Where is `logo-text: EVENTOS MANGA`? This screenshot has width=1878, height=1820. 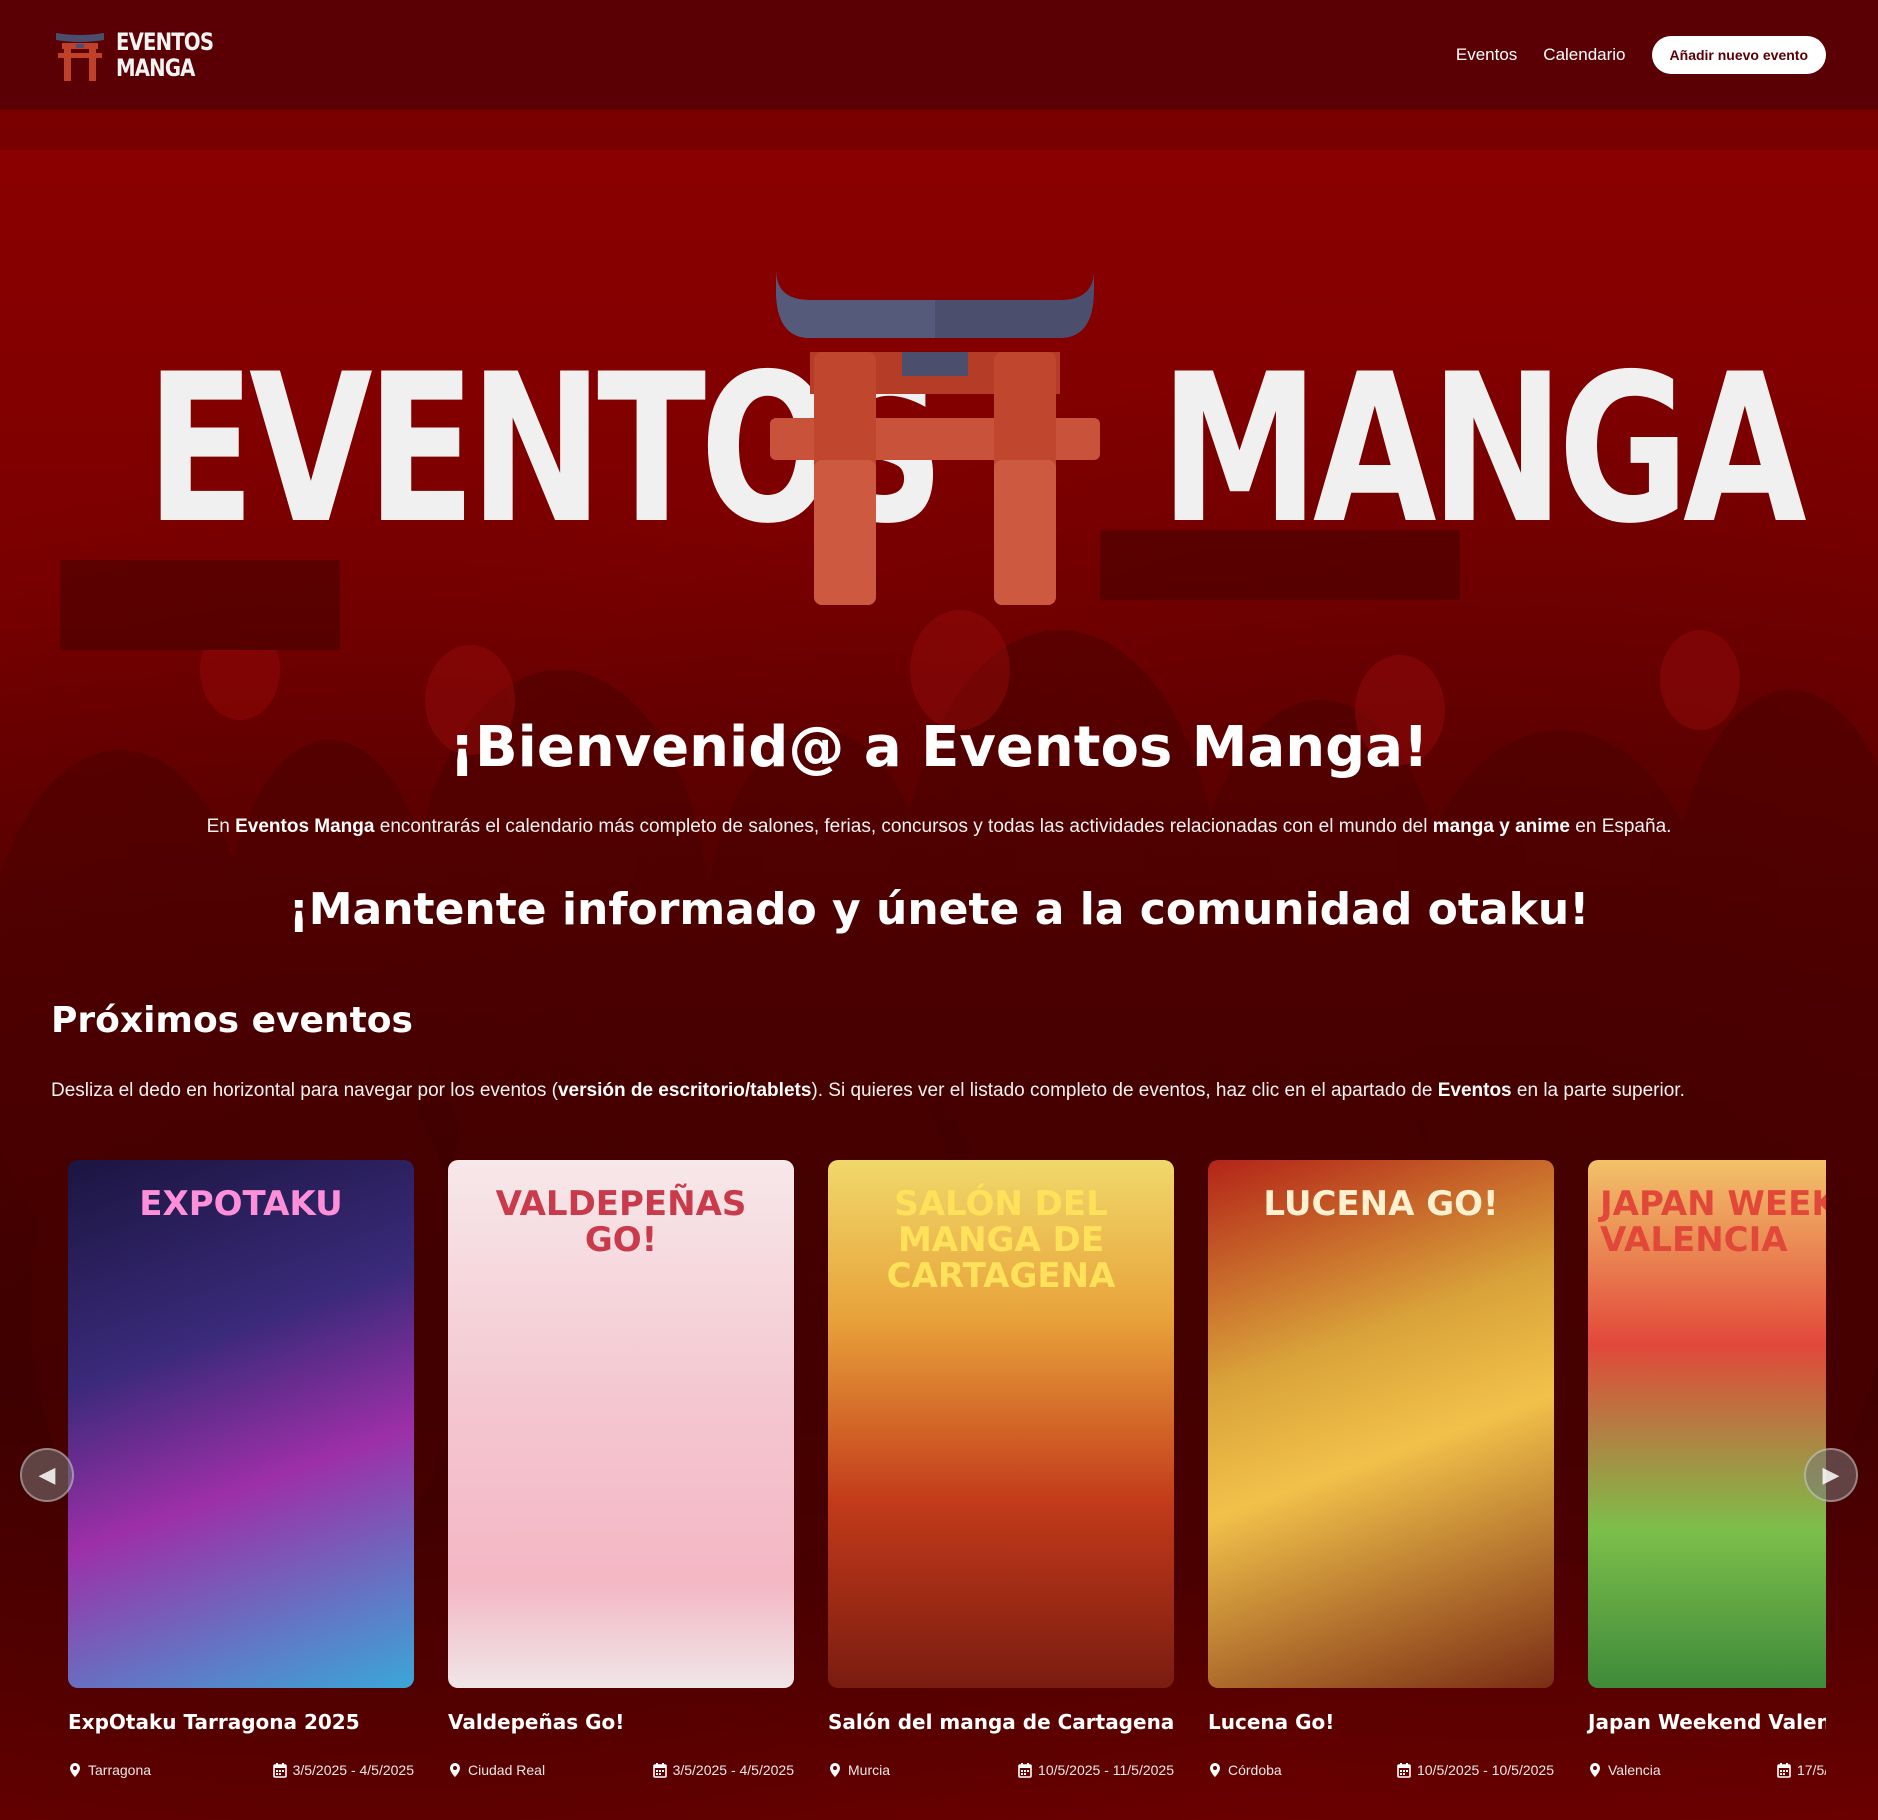 logo-text: EVENTOS MANGA is located at coordinates (165, 55).